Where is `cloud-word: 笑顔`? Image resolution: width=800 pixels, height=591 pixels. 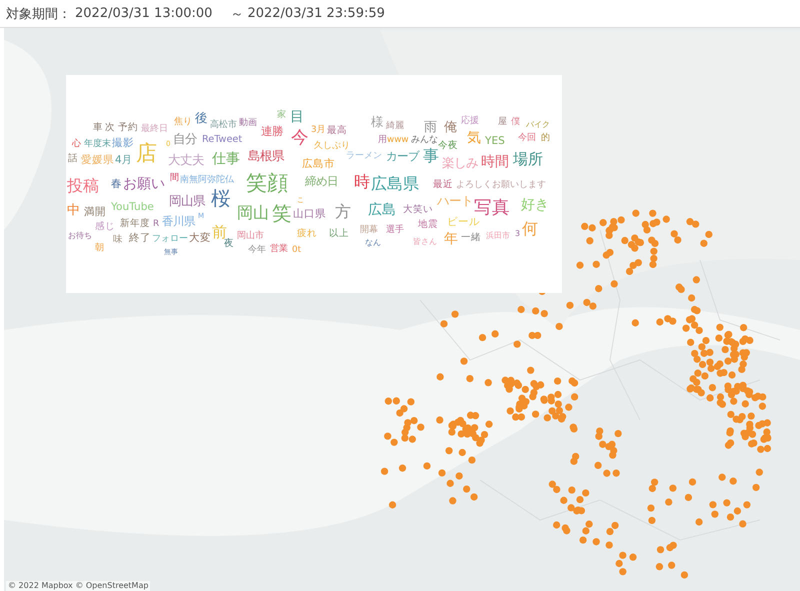 cloud-word: 笑顔 is located at coordinates (267, 183).